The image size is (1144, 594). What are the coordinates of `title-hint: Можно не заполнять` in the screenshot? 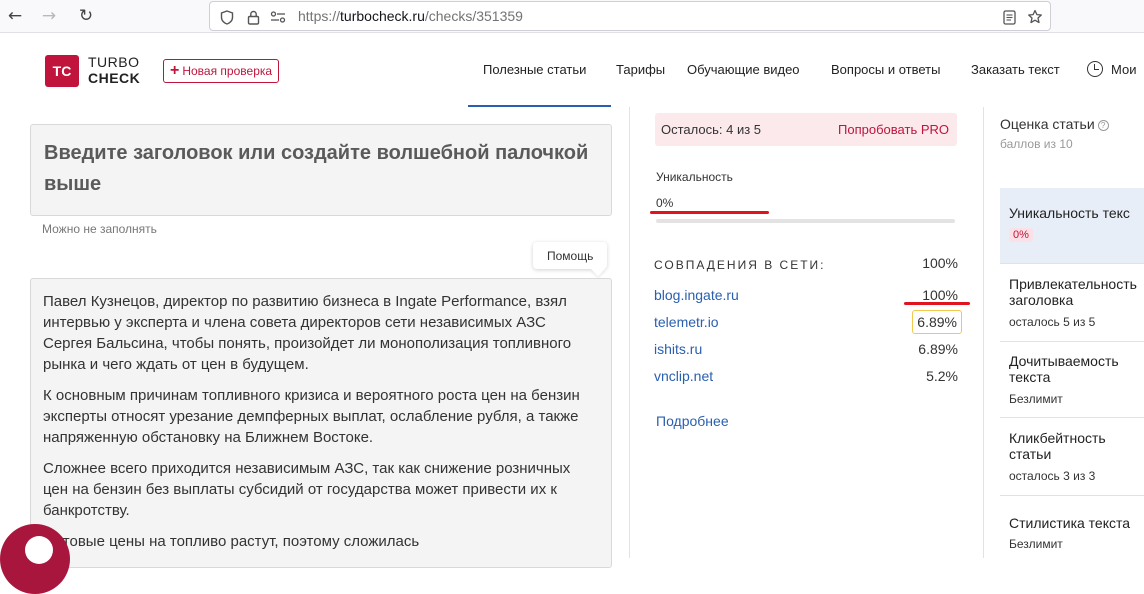 It's located at (99, 229).